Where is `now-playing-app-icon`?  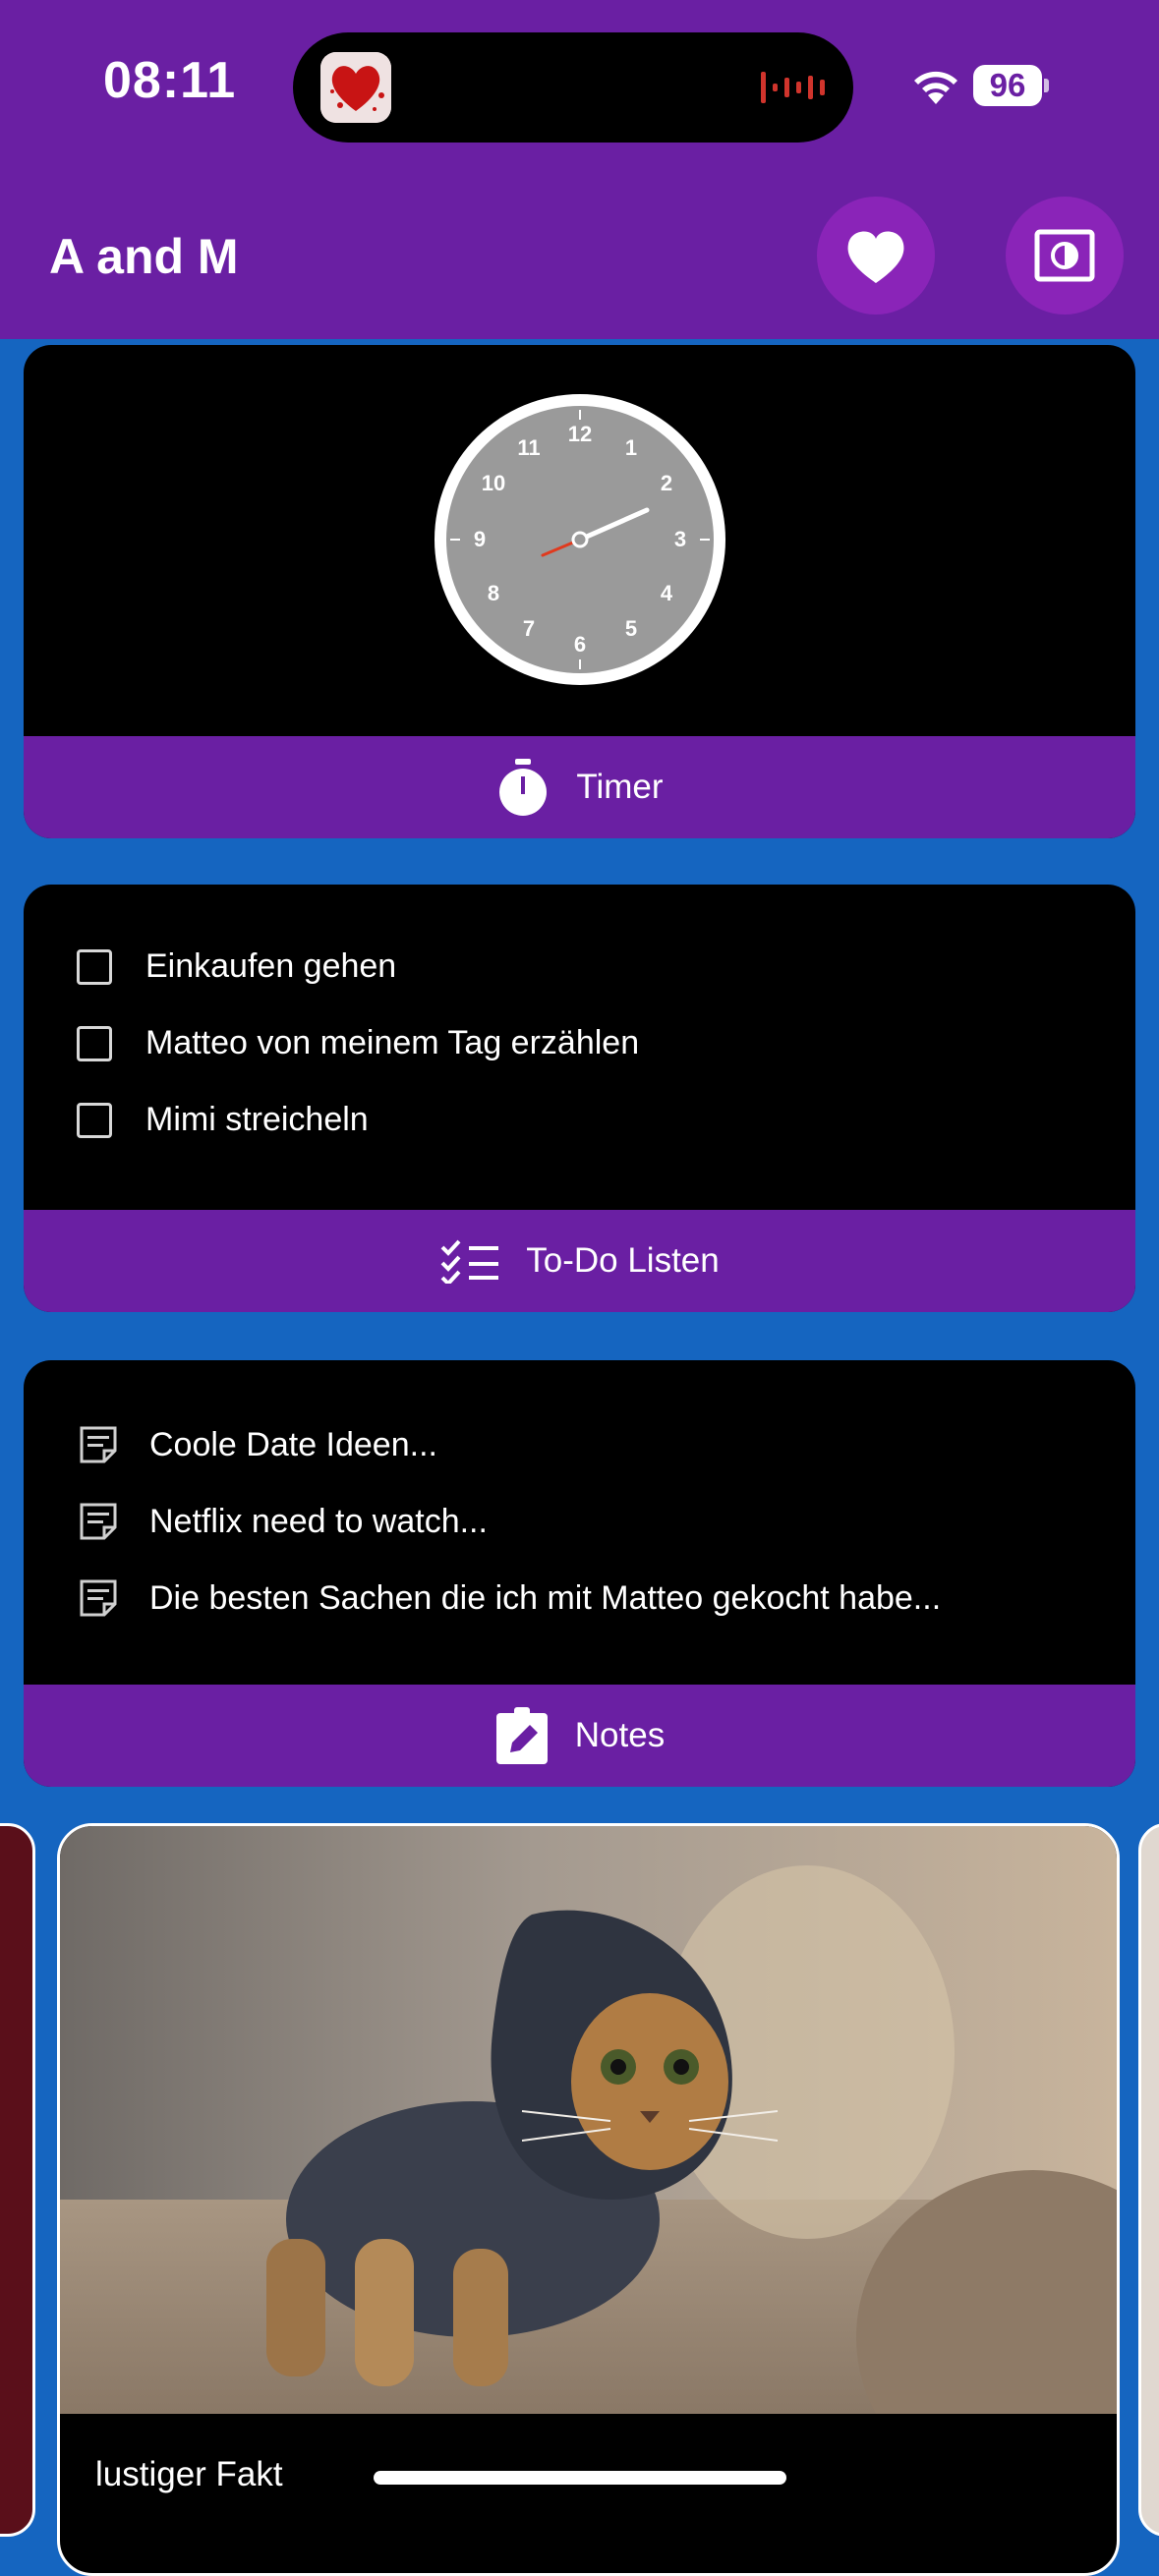 now-playing-app-icon is located at coordinates (355, 87).